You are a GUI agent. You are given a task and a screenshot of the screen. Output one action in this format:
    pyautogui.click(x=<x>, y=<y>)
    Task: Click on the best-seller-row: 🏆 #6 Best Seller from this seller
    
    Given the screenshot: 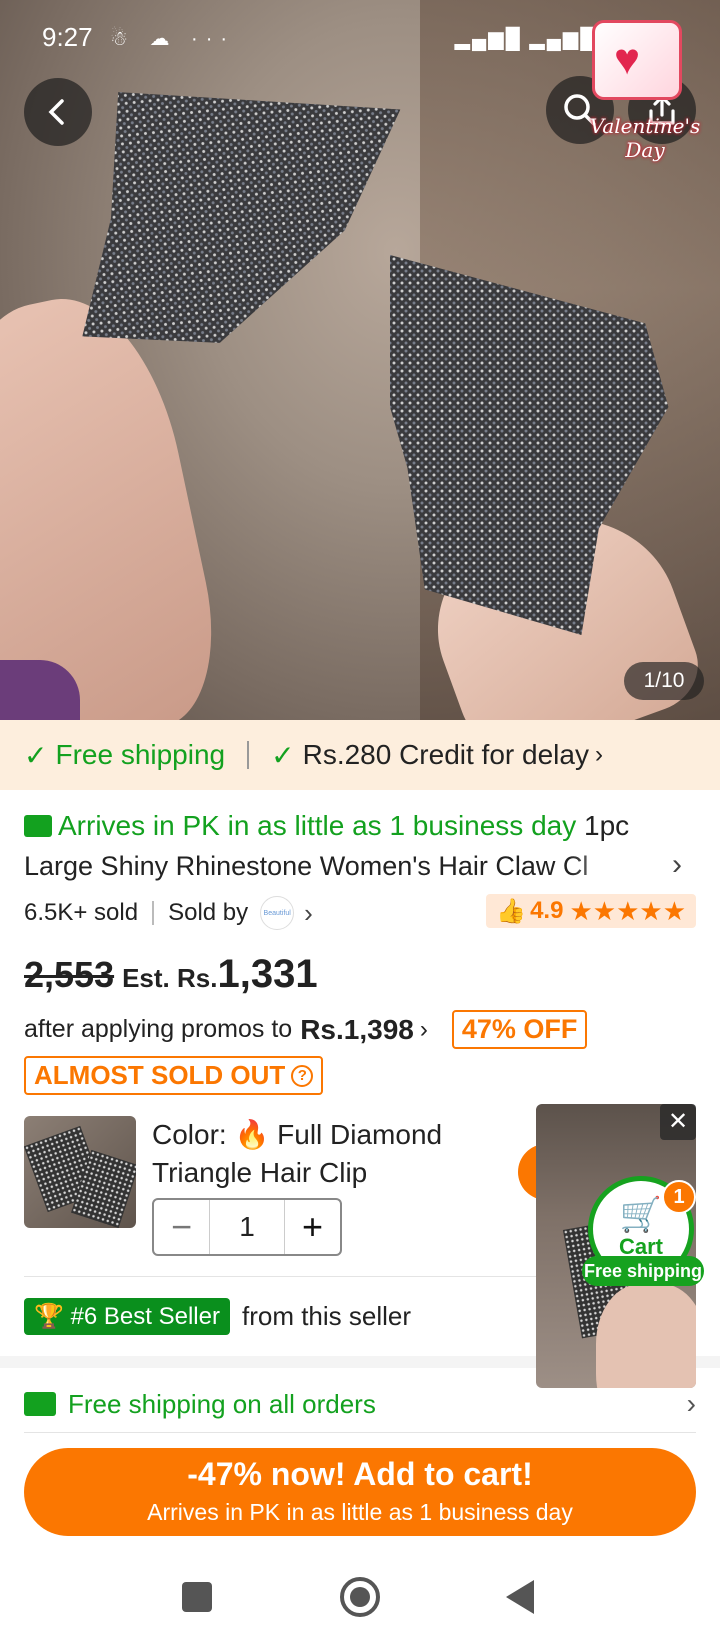 What is the action you would take?
    pyautogui.click(x=217, y=1316)
    